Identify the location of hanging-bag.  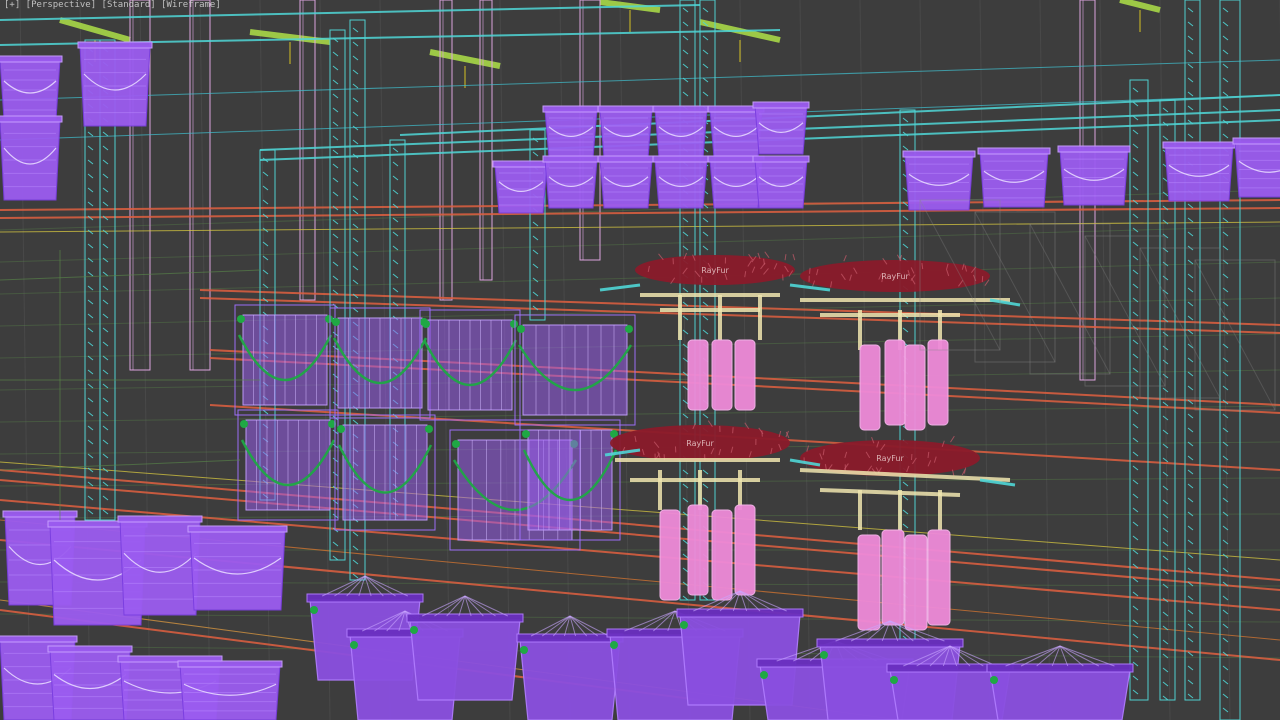
(939, 577).